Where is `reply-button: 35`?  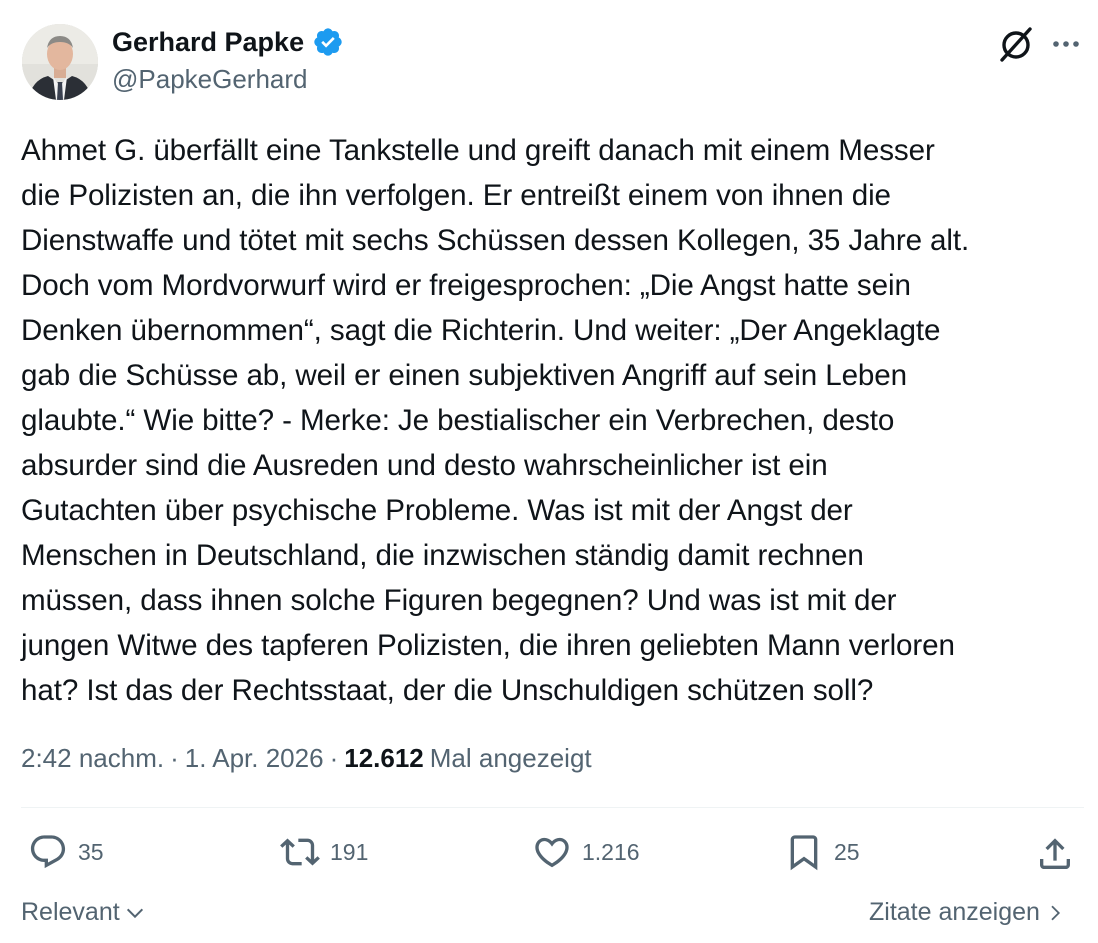
reply-button: 35 is located at coordinates (66, 852).